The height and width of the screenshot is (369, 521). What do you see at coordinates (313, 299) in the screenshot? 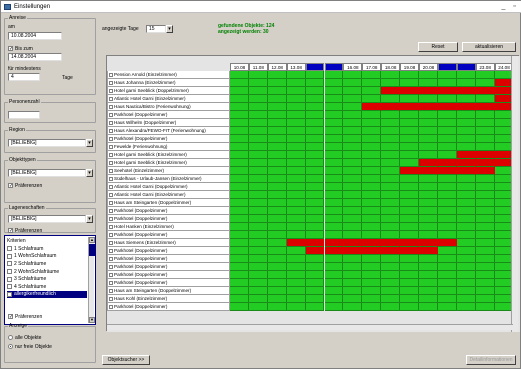
I see `table-row: Haus Kohl (Einzelzimmer)` at bounding box center [313, 299].